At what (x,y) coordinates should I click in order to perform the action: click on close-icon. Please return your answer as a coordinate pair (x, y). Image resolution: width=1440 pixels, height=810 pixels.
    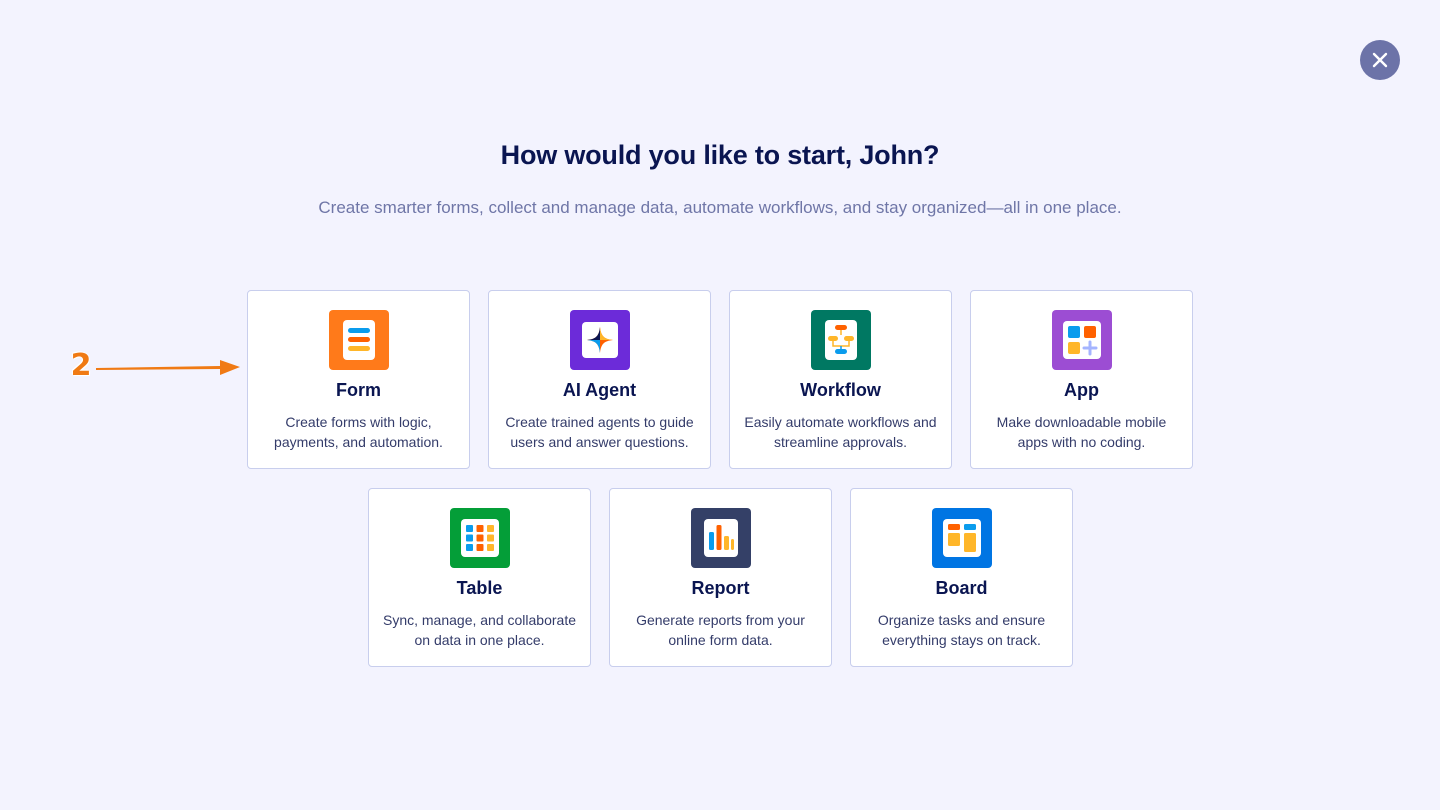
    Looking at the image, I should click on (1380, 60).